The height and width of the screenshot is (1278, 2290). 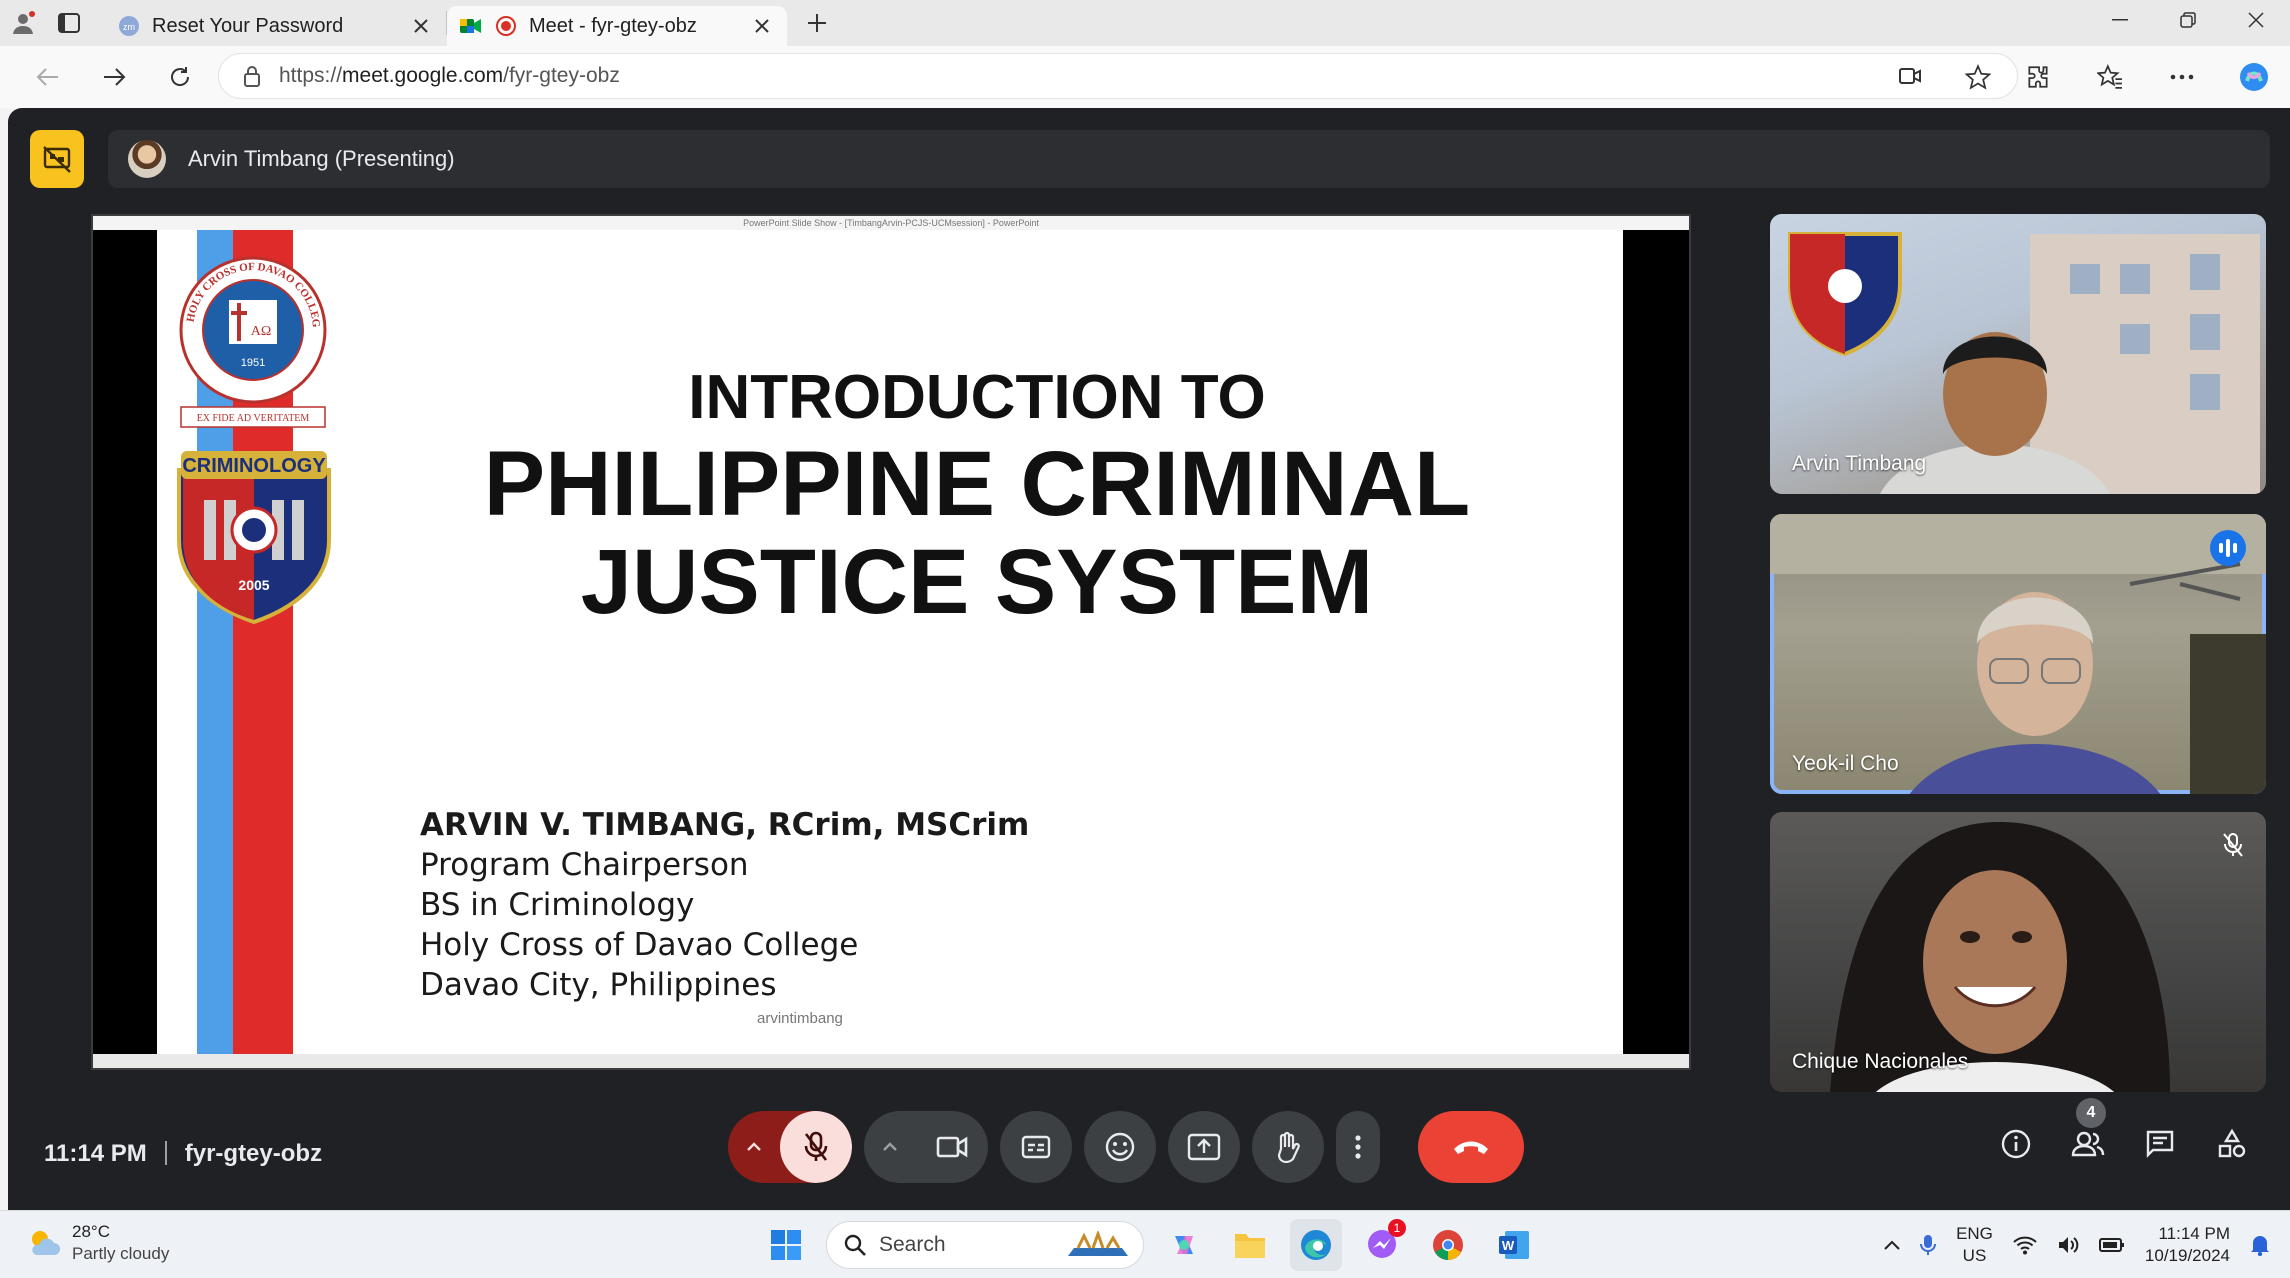 I want to click on more-options-button, so click(x=1358, y=1147).